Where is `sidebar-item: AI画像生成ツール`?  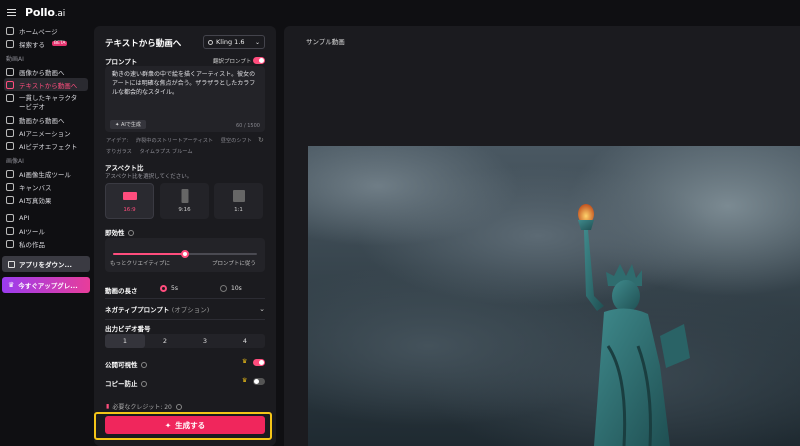
sidebar-item: AI画像生成ツール is located at coordinates (46, 173).